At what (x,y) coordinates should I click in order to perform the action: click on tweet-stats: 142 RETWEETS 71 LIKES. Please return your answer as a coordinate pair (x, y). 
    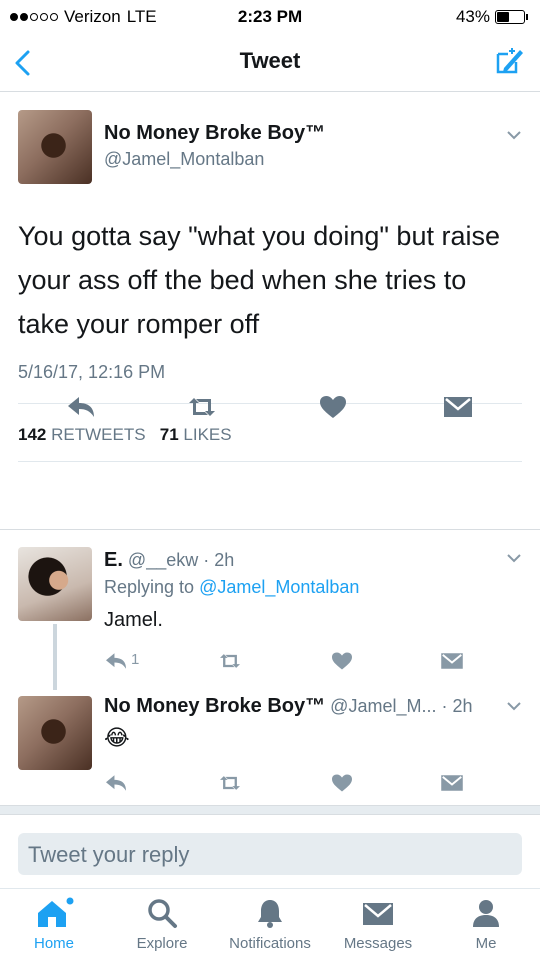
    Looking at the image, I should click on (125, 435).